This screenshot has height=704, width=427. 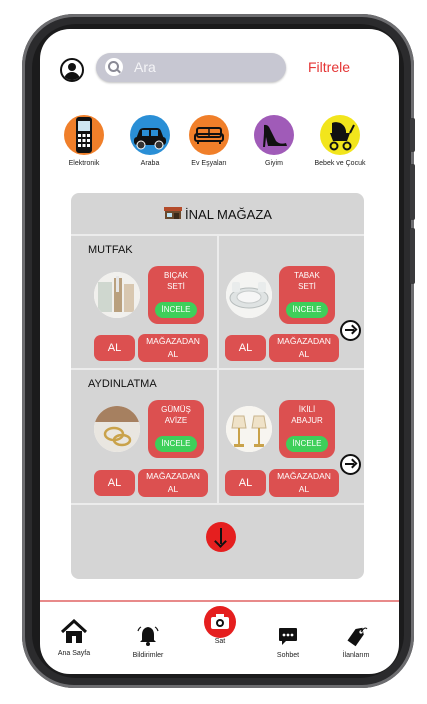 What do you see at coordinates (249, 295) in the screenshot?
I see `product-image-plate-set` at bounding box center [249, 295].